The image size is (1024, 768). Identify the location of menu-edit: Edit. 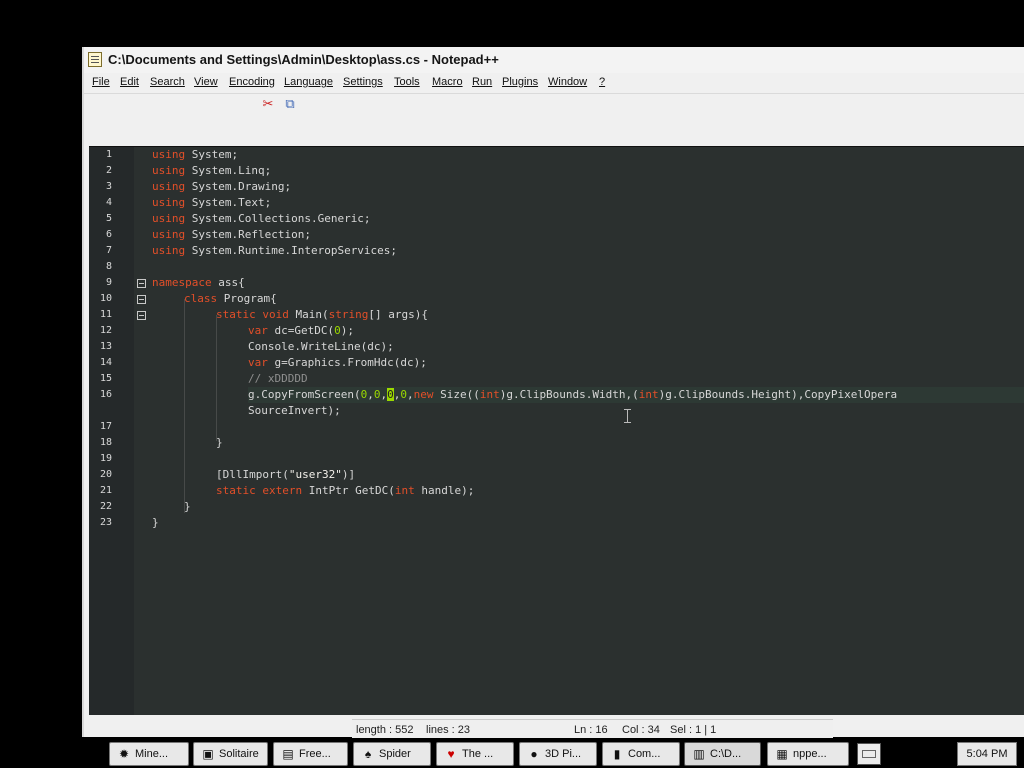
(129, 82).